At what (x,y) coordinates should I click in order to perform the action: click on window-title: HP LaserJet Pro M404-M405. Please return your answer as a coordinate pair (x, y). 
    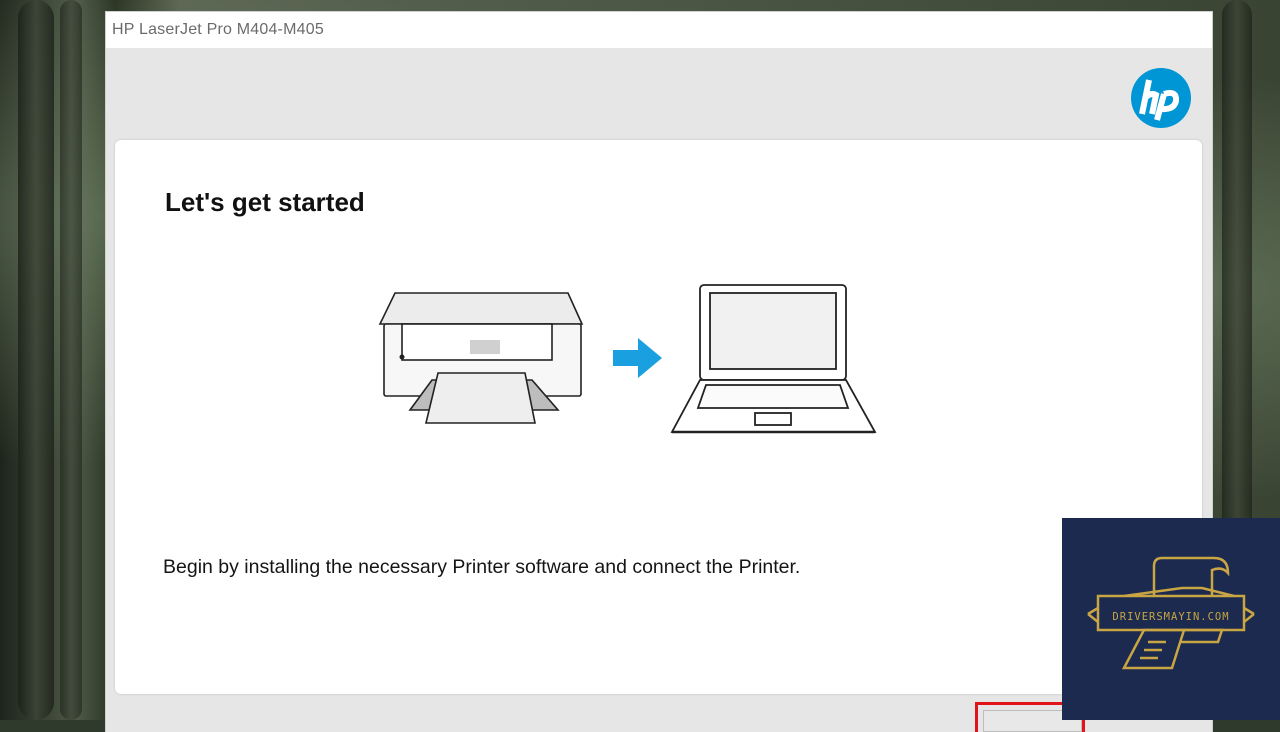
    Looking at the image, I should click on (218, 29).